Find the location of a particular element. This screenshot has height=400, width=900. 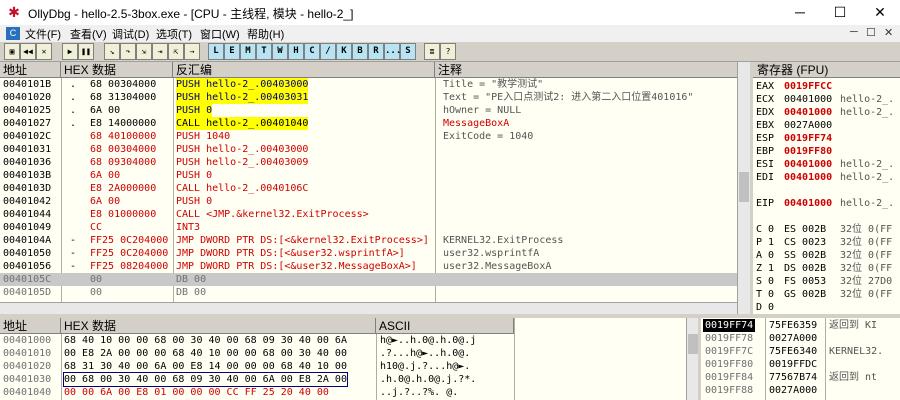

register-value: 0019FFCC is located at coordinates (808, 86).